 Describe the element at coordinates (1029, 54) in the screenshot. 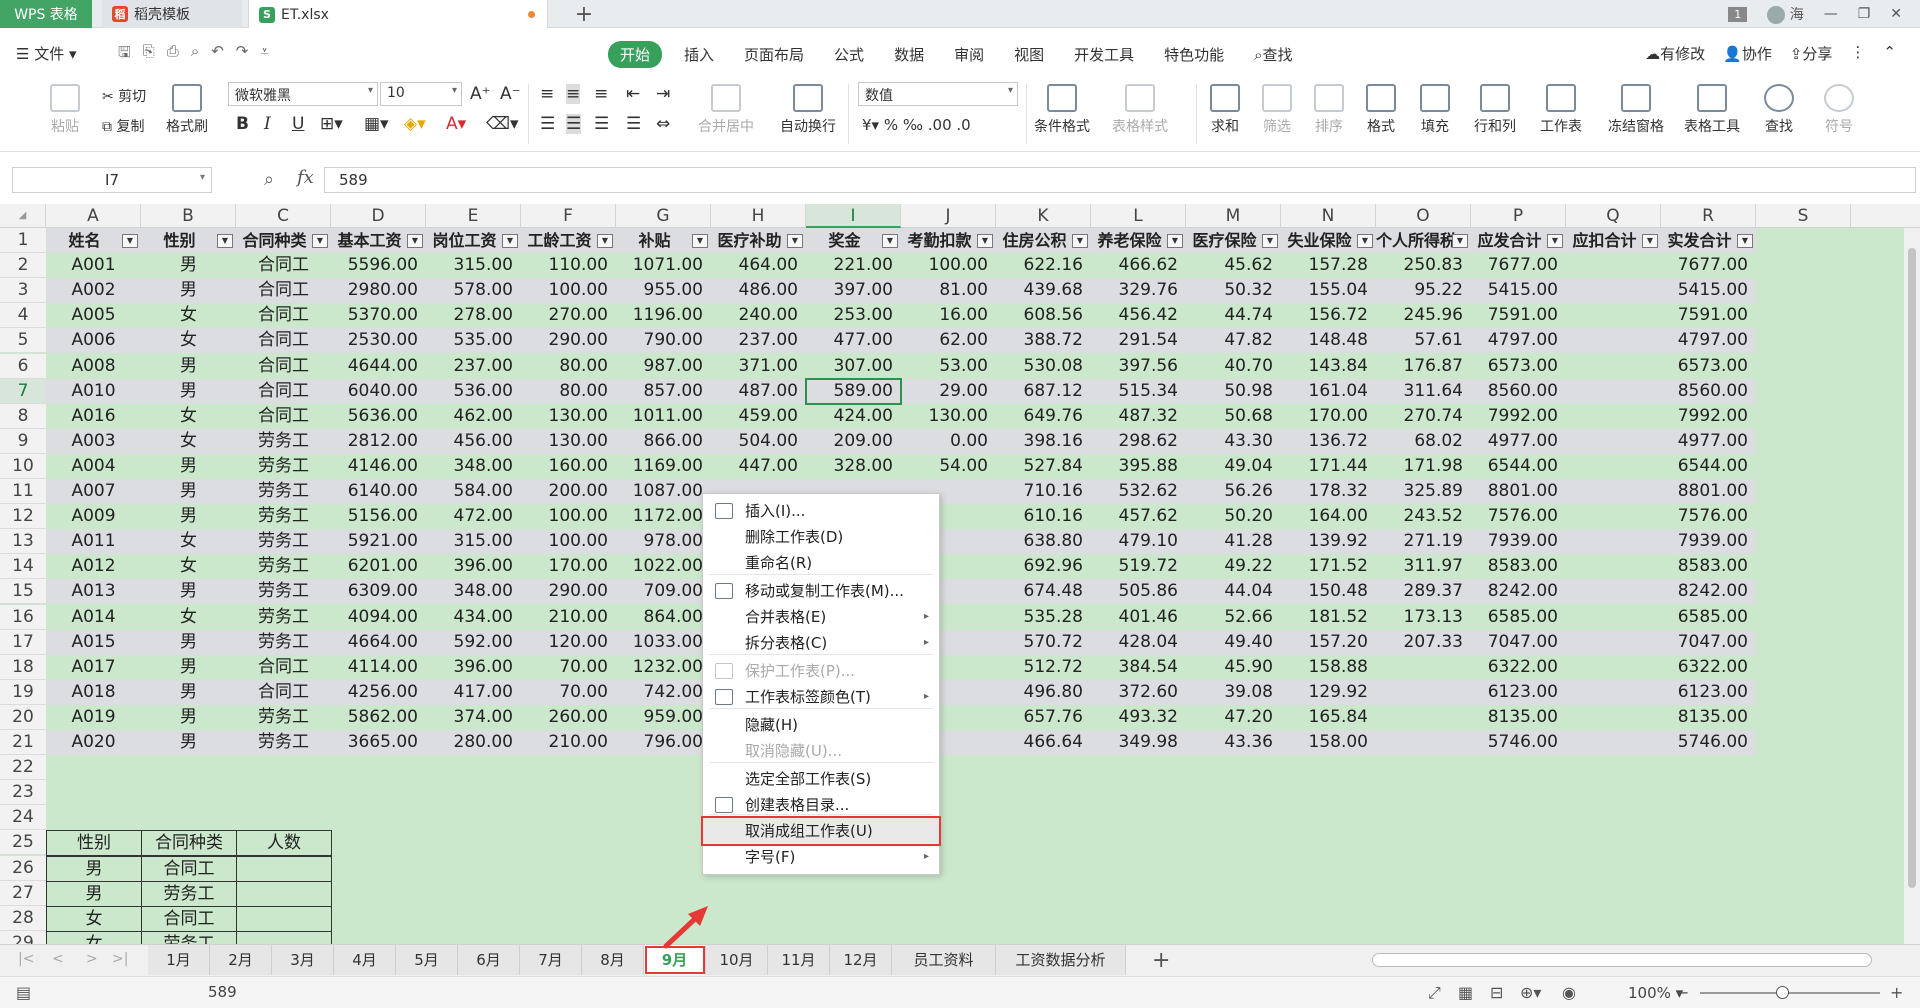

I see `tab-view: 视图` at that location.